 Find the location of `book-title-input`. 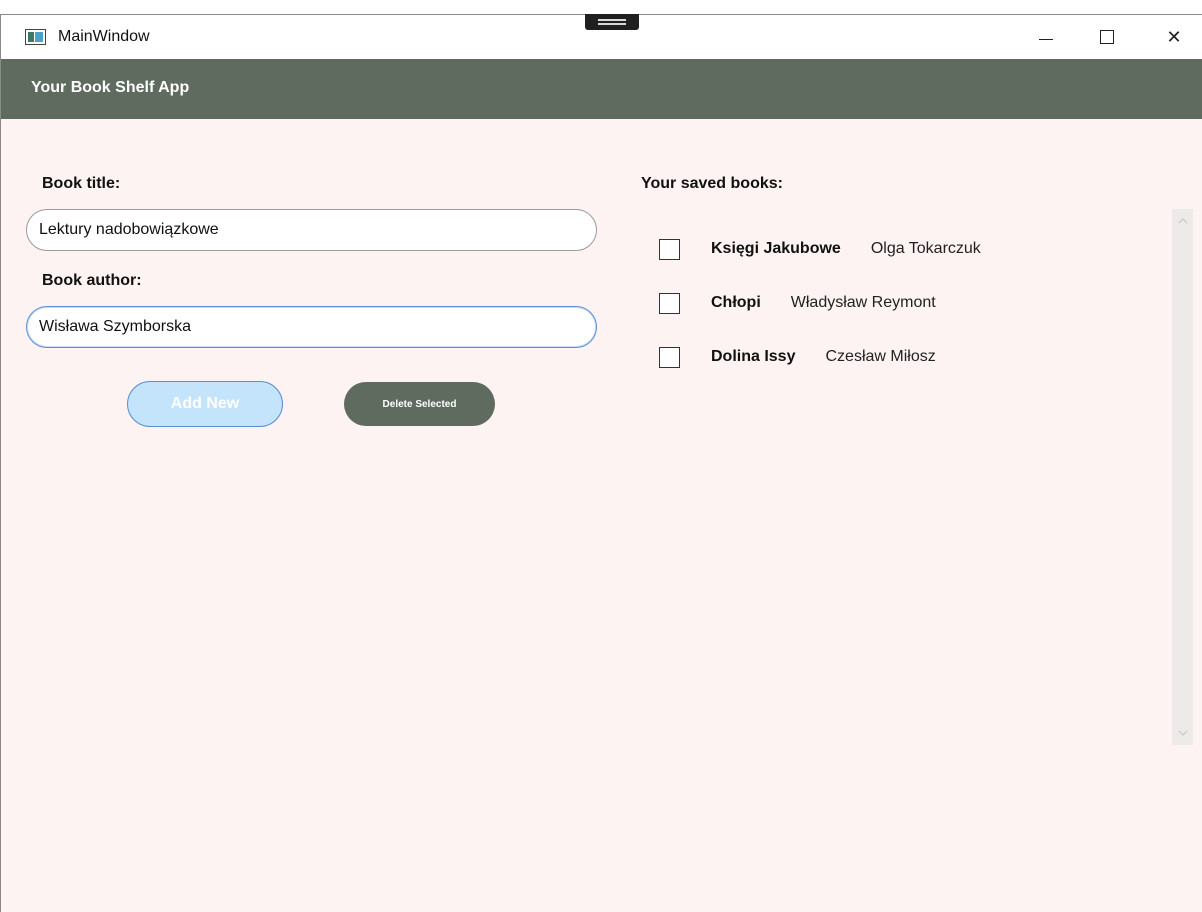

book-title-input is located at coordinates (311, 230).